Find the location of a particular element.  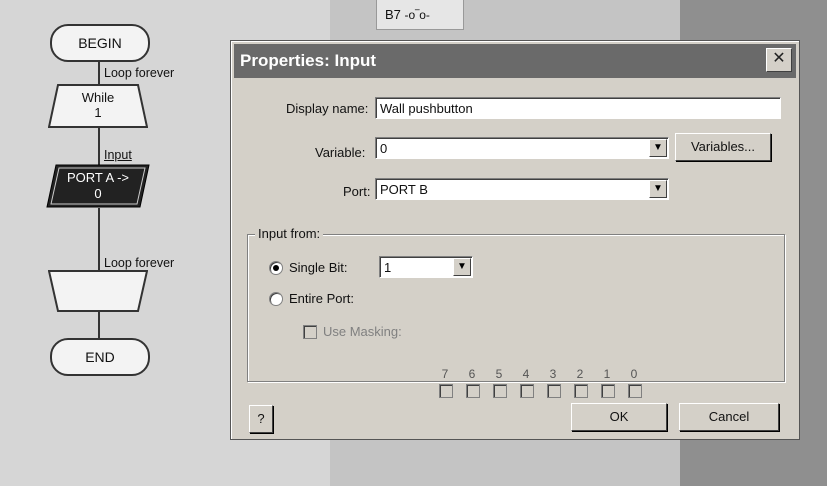

port-value: PORT B is located at coordinates (404, 189).